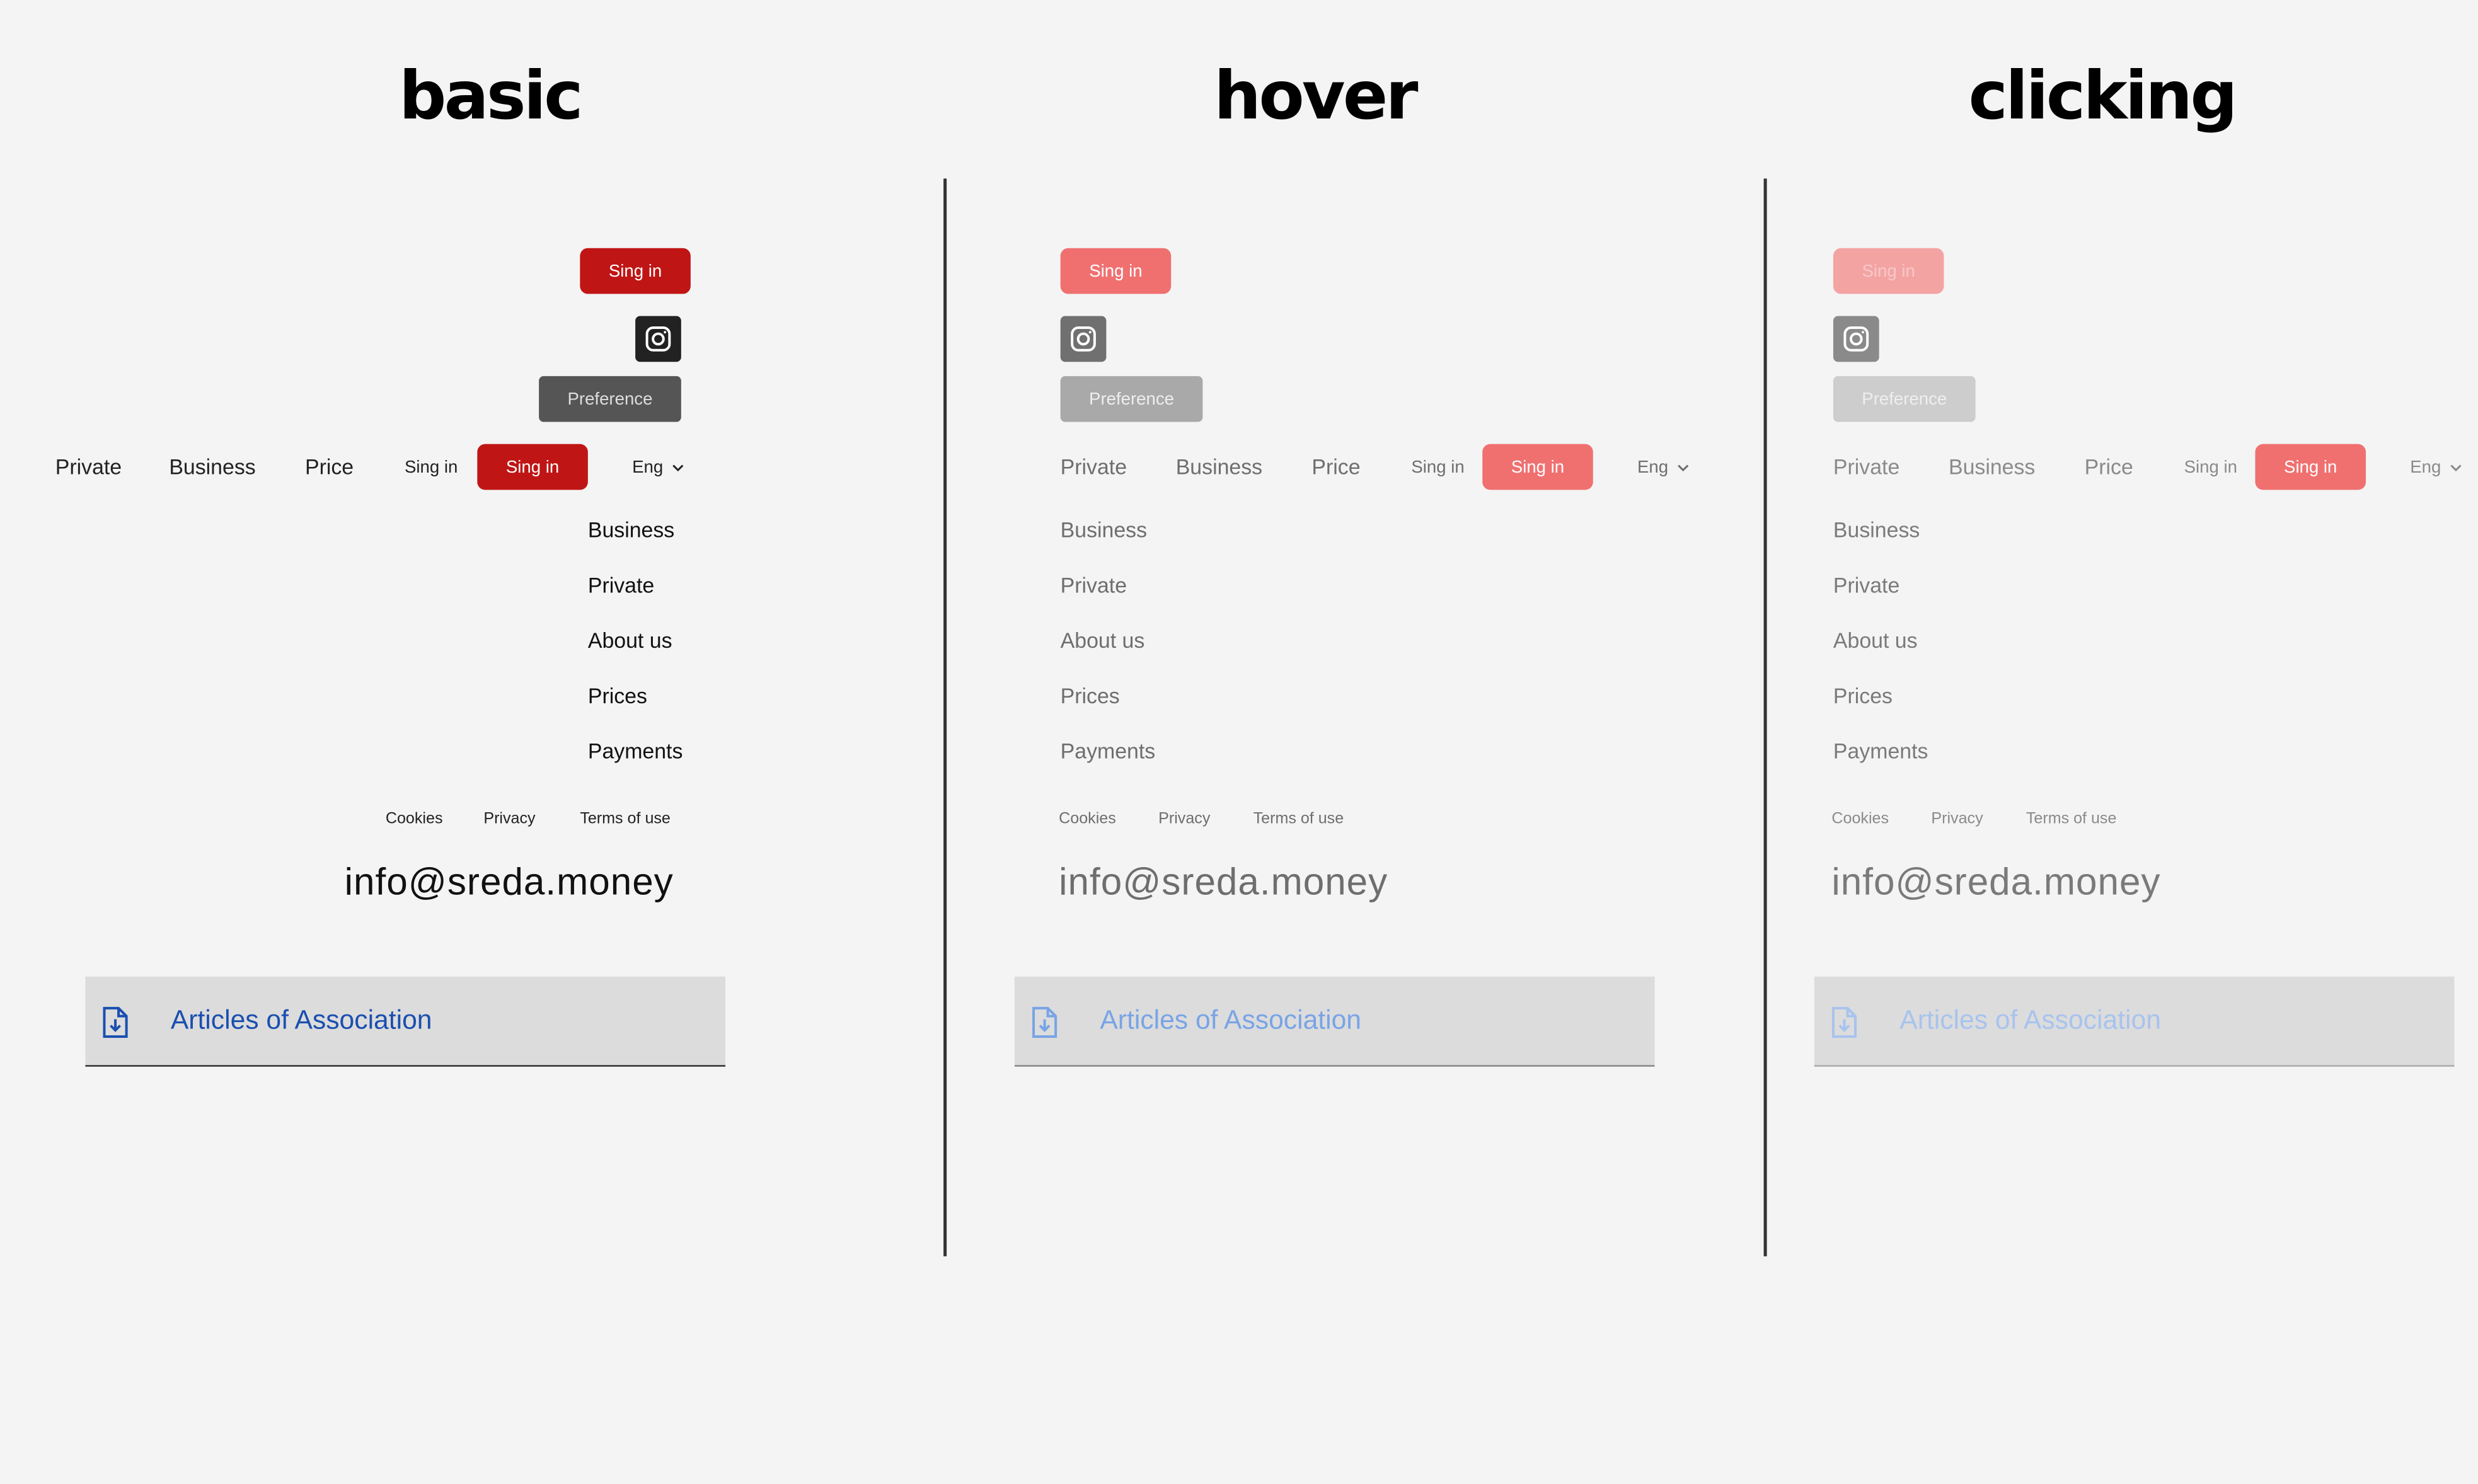 The height and width of the screenshot is (1484, 2478). Describe the element at coordinates (1316, 96) in the screenshot. I see `state-title-hover: hover` at that location.